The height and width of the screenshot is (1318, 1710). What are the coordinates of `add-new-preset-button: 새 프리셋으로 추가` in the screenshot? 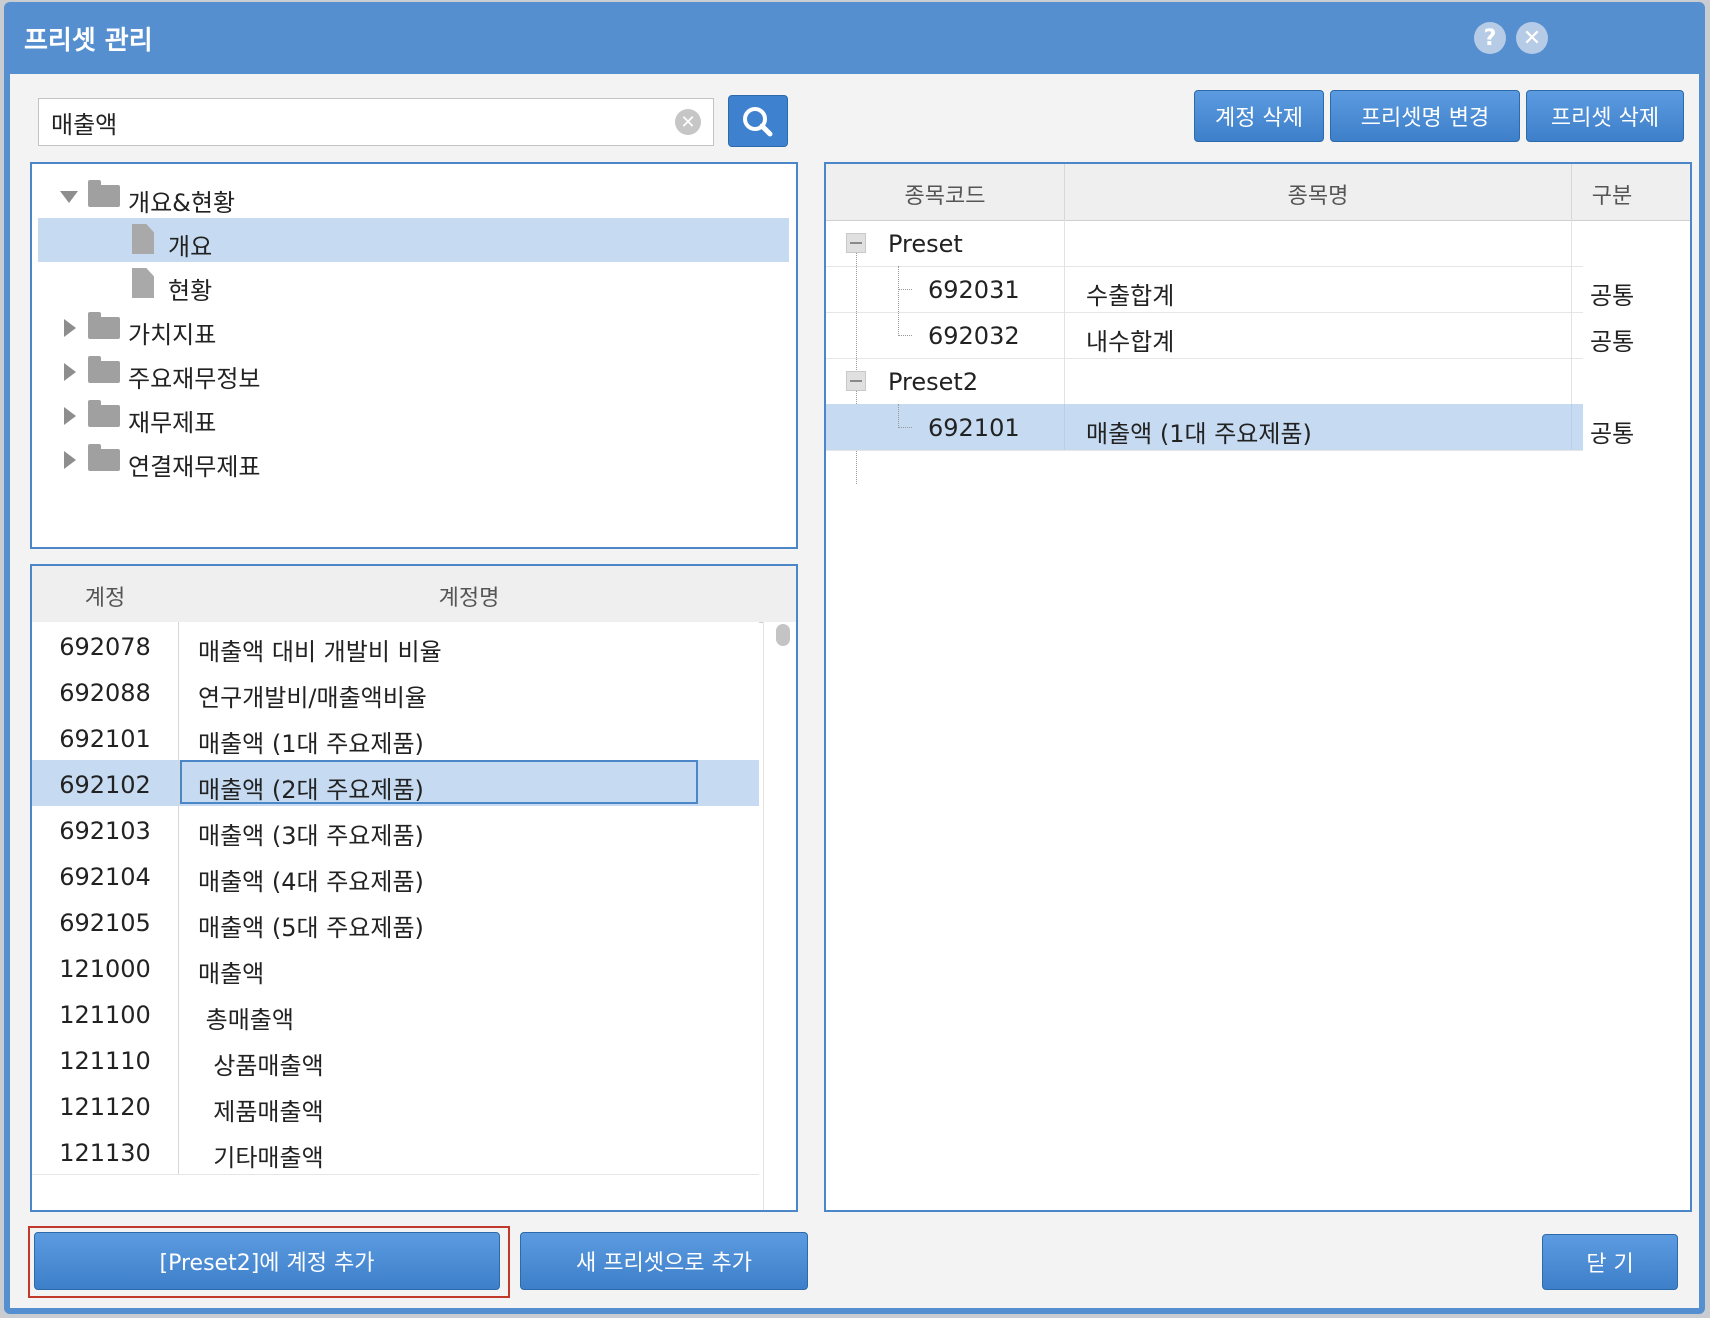 It's located at (664, 1261).